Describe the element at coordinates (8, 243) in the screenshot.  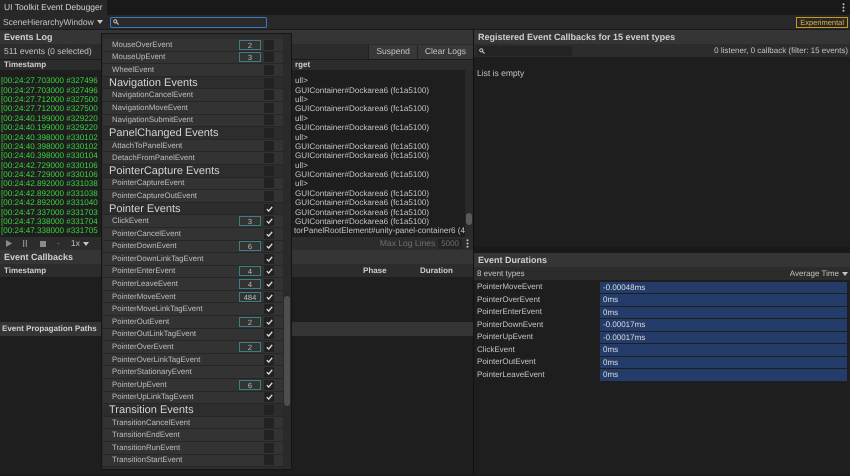
I see `play-icon` at that location.